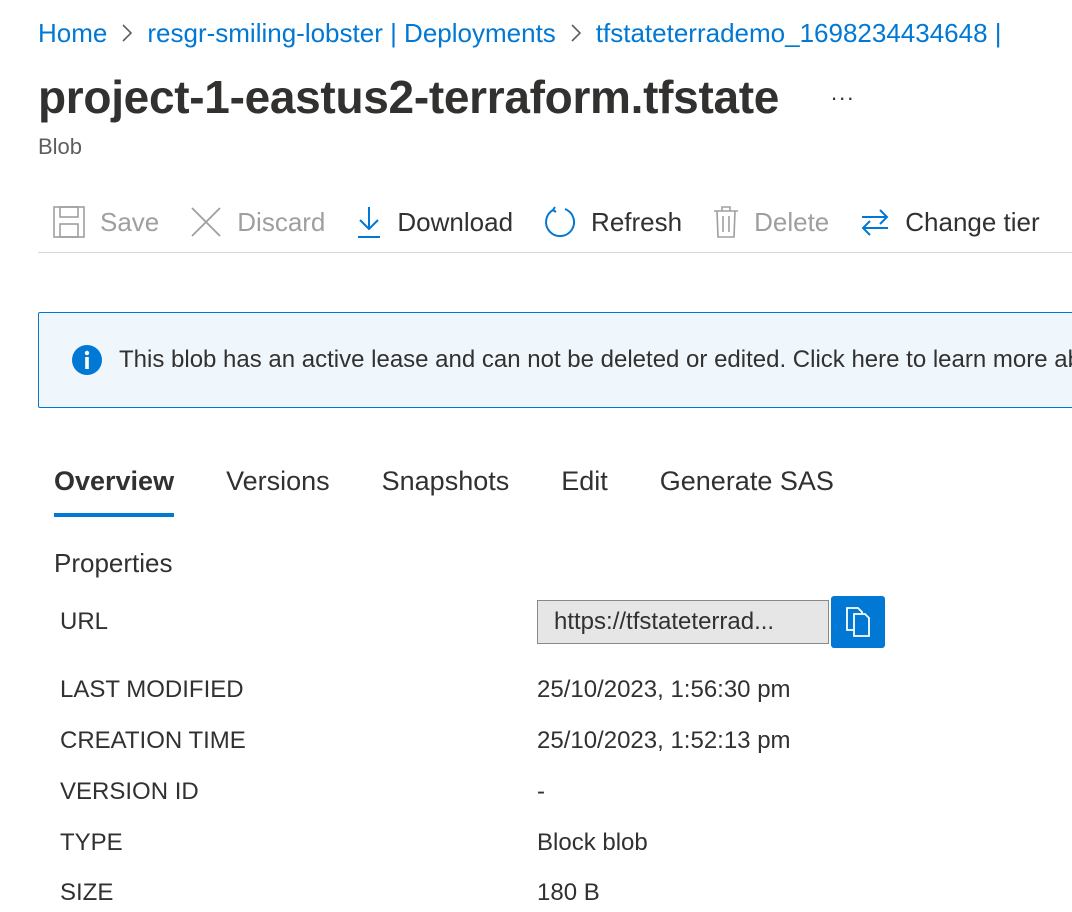 This screenshot has height=912, width=1072. I want to click on copy-icon, so click(858, 622).